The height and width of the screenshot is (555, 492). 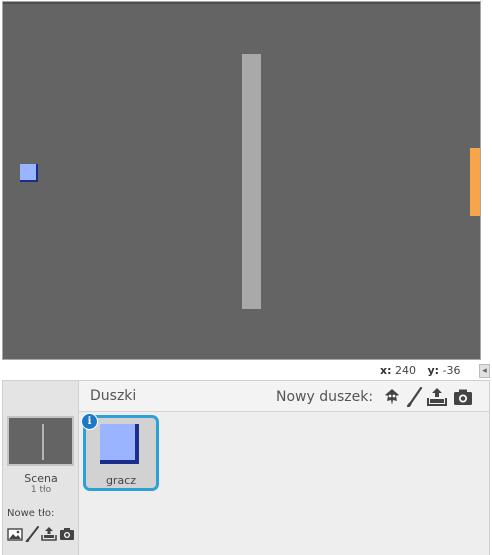 I want to click on backdrop-count: 1 tło, so click(x=41, y=490).